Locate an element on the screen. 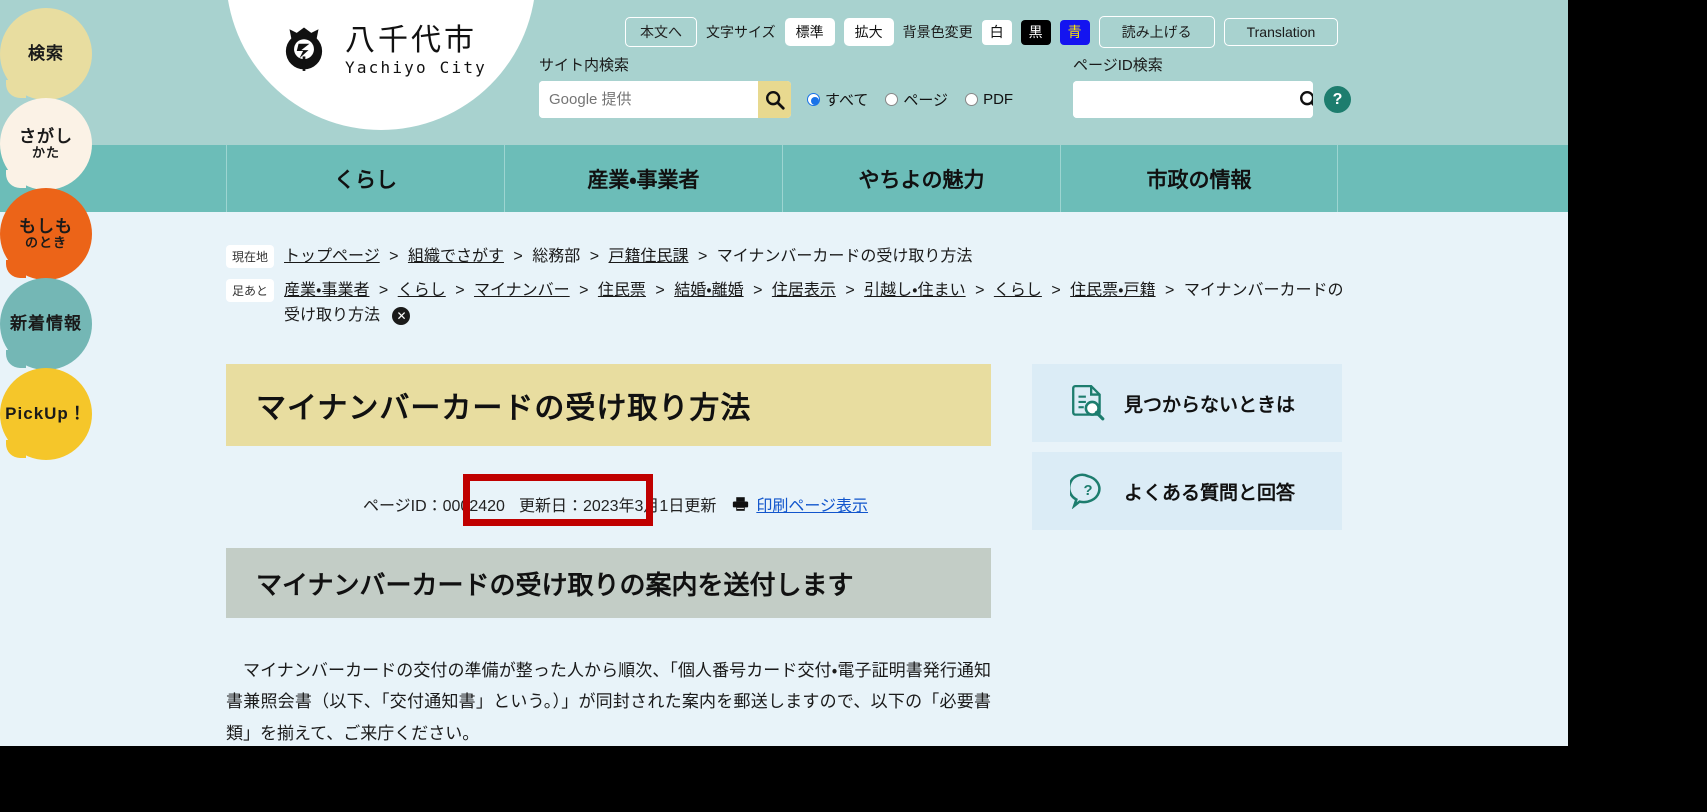 This screenshot has width=1707, height=812. history-link-sangyo: 産業・事業者 is located at coordinates (326, 290).